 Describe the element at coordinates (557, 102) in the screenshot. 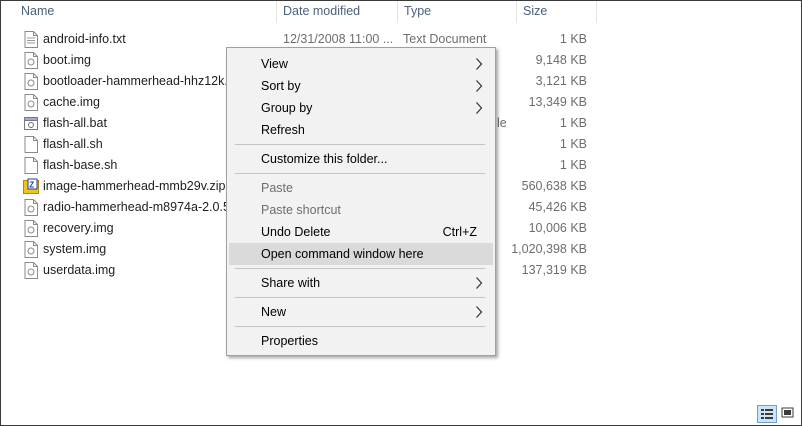

I see `file-size: 13,349 KB` at that location.